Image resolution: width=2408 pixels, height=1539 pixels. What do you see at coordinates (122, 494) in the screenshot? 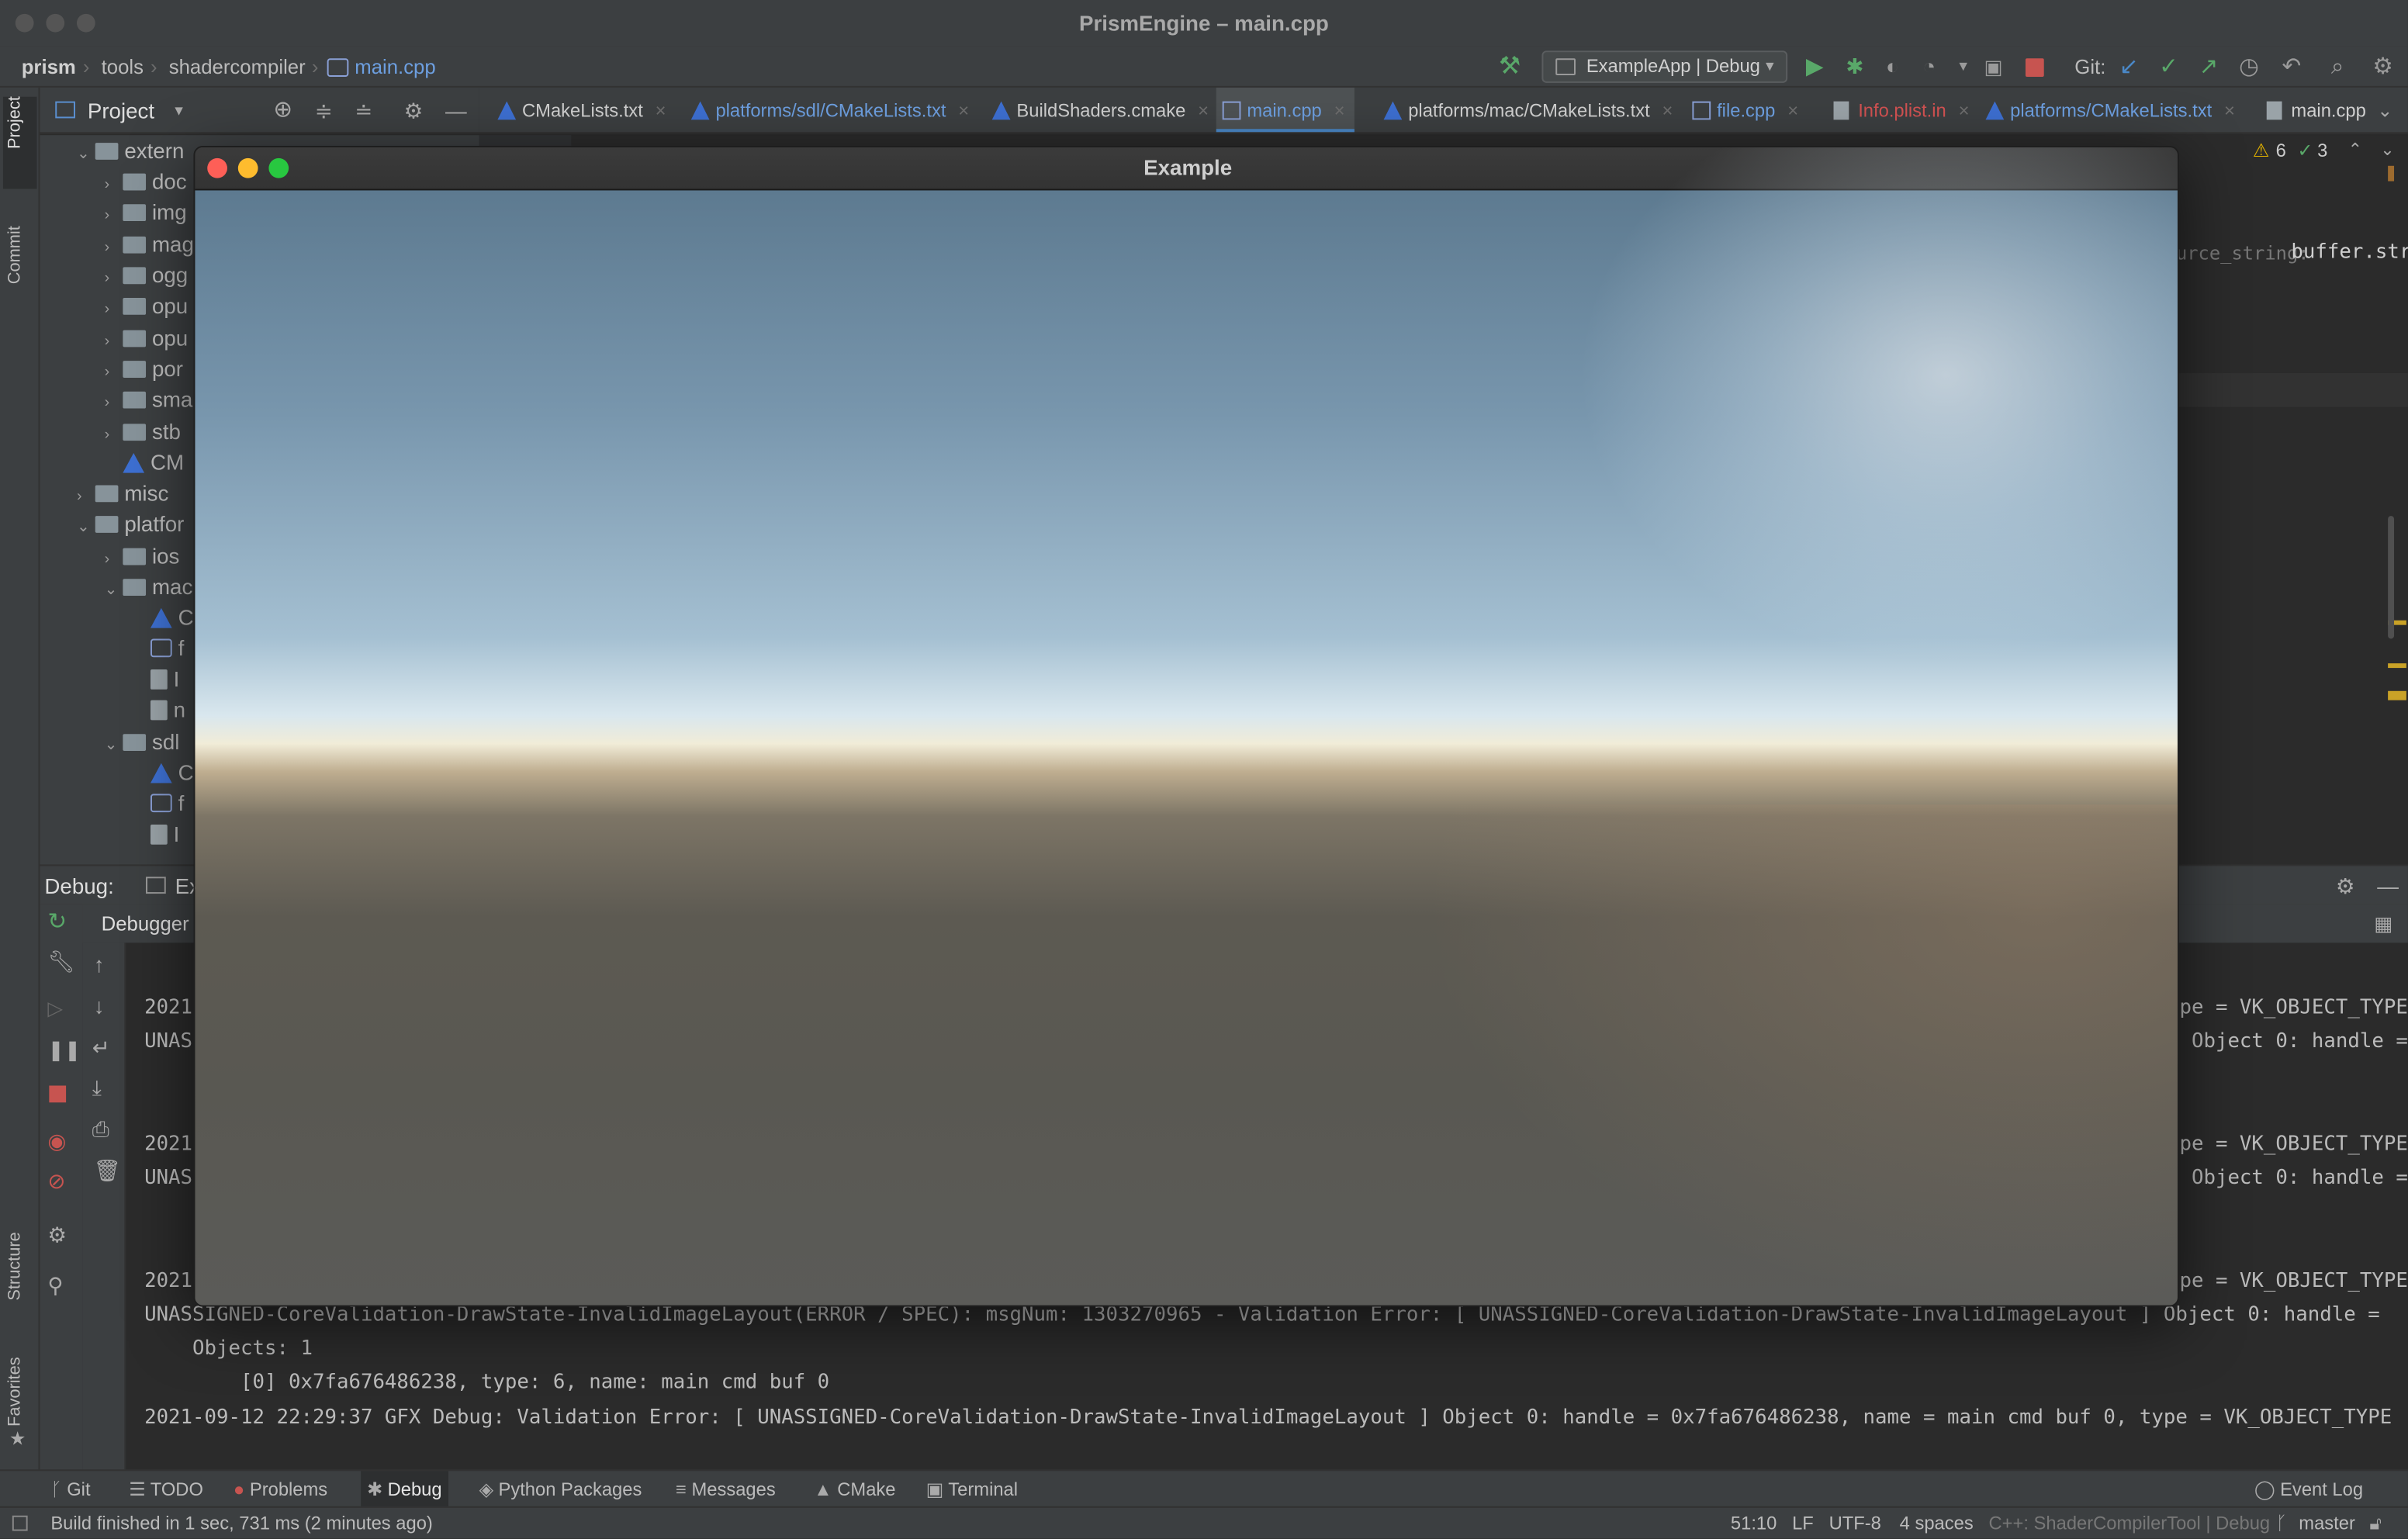
I see `tree-node: › misc` at bounding box center [122, 494].